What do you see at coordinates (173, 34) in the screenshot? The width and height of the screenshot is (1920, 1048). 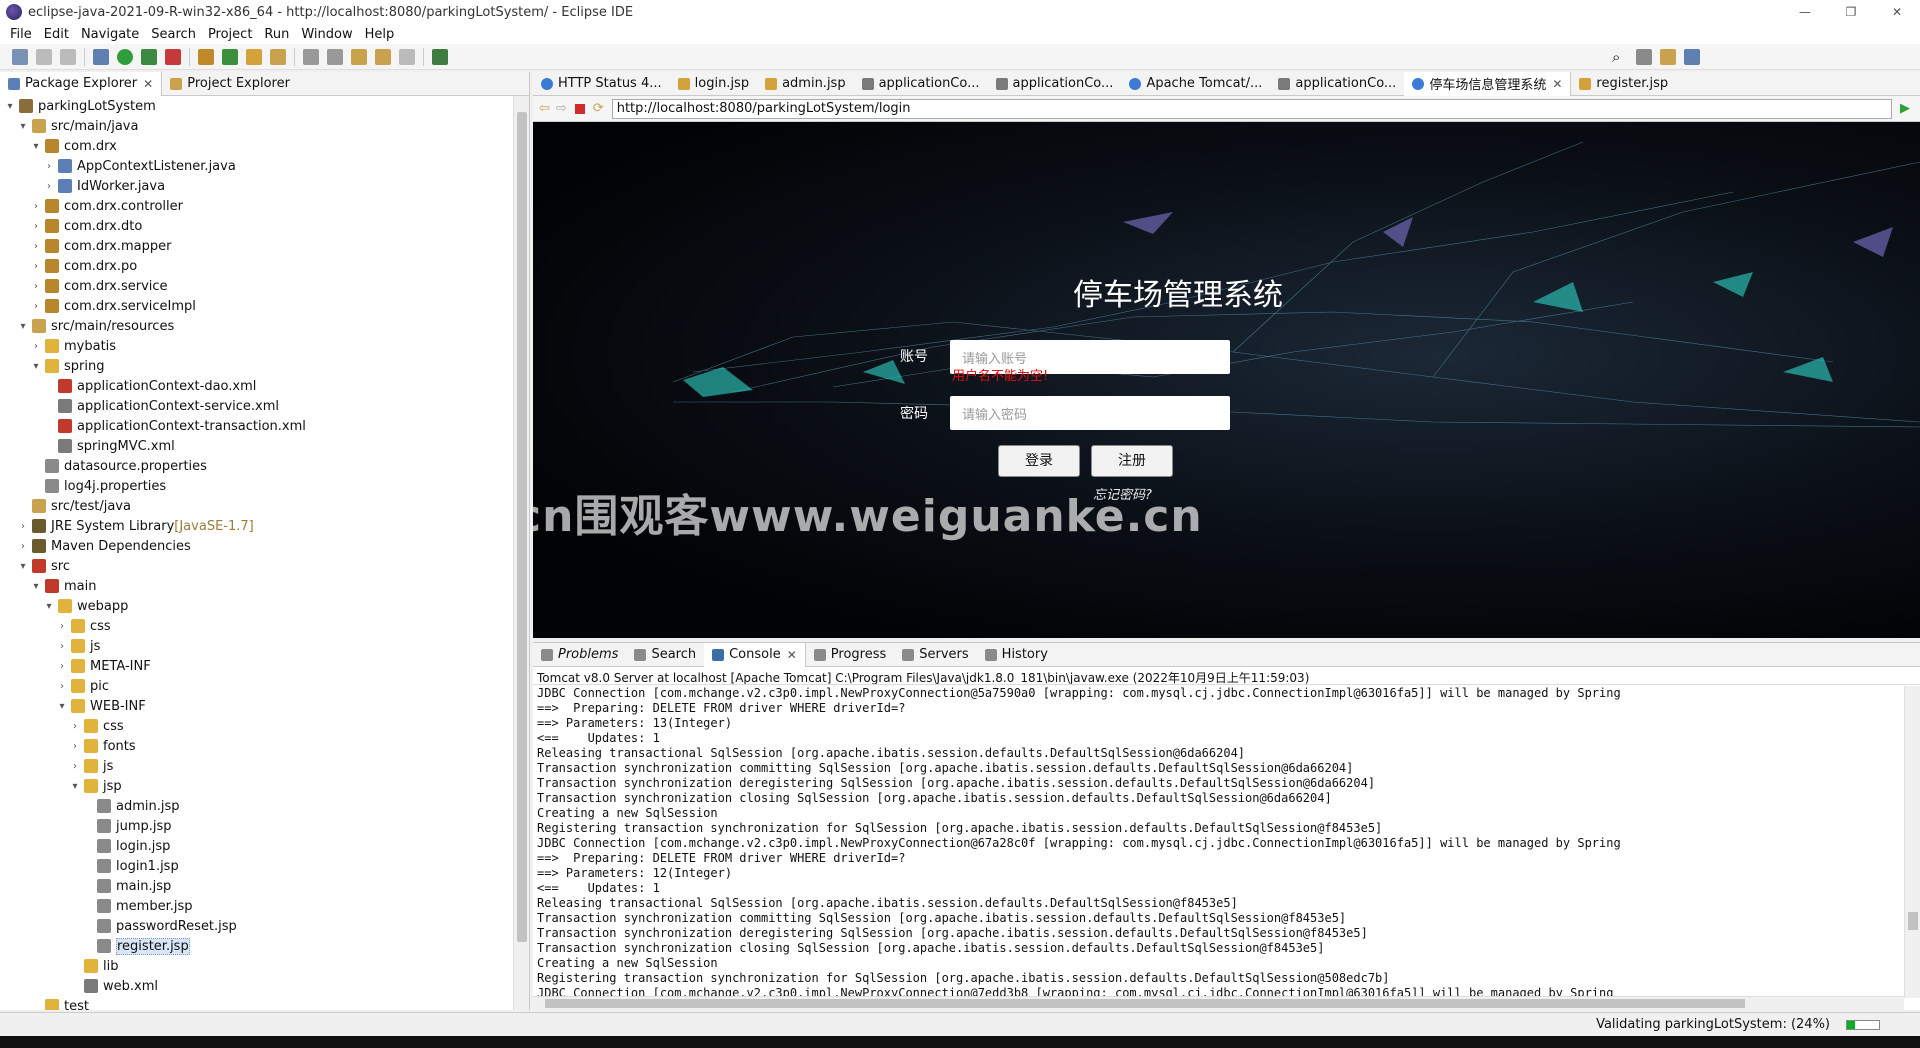 I see `menu-search: Search` at bounding box center [173, 34].